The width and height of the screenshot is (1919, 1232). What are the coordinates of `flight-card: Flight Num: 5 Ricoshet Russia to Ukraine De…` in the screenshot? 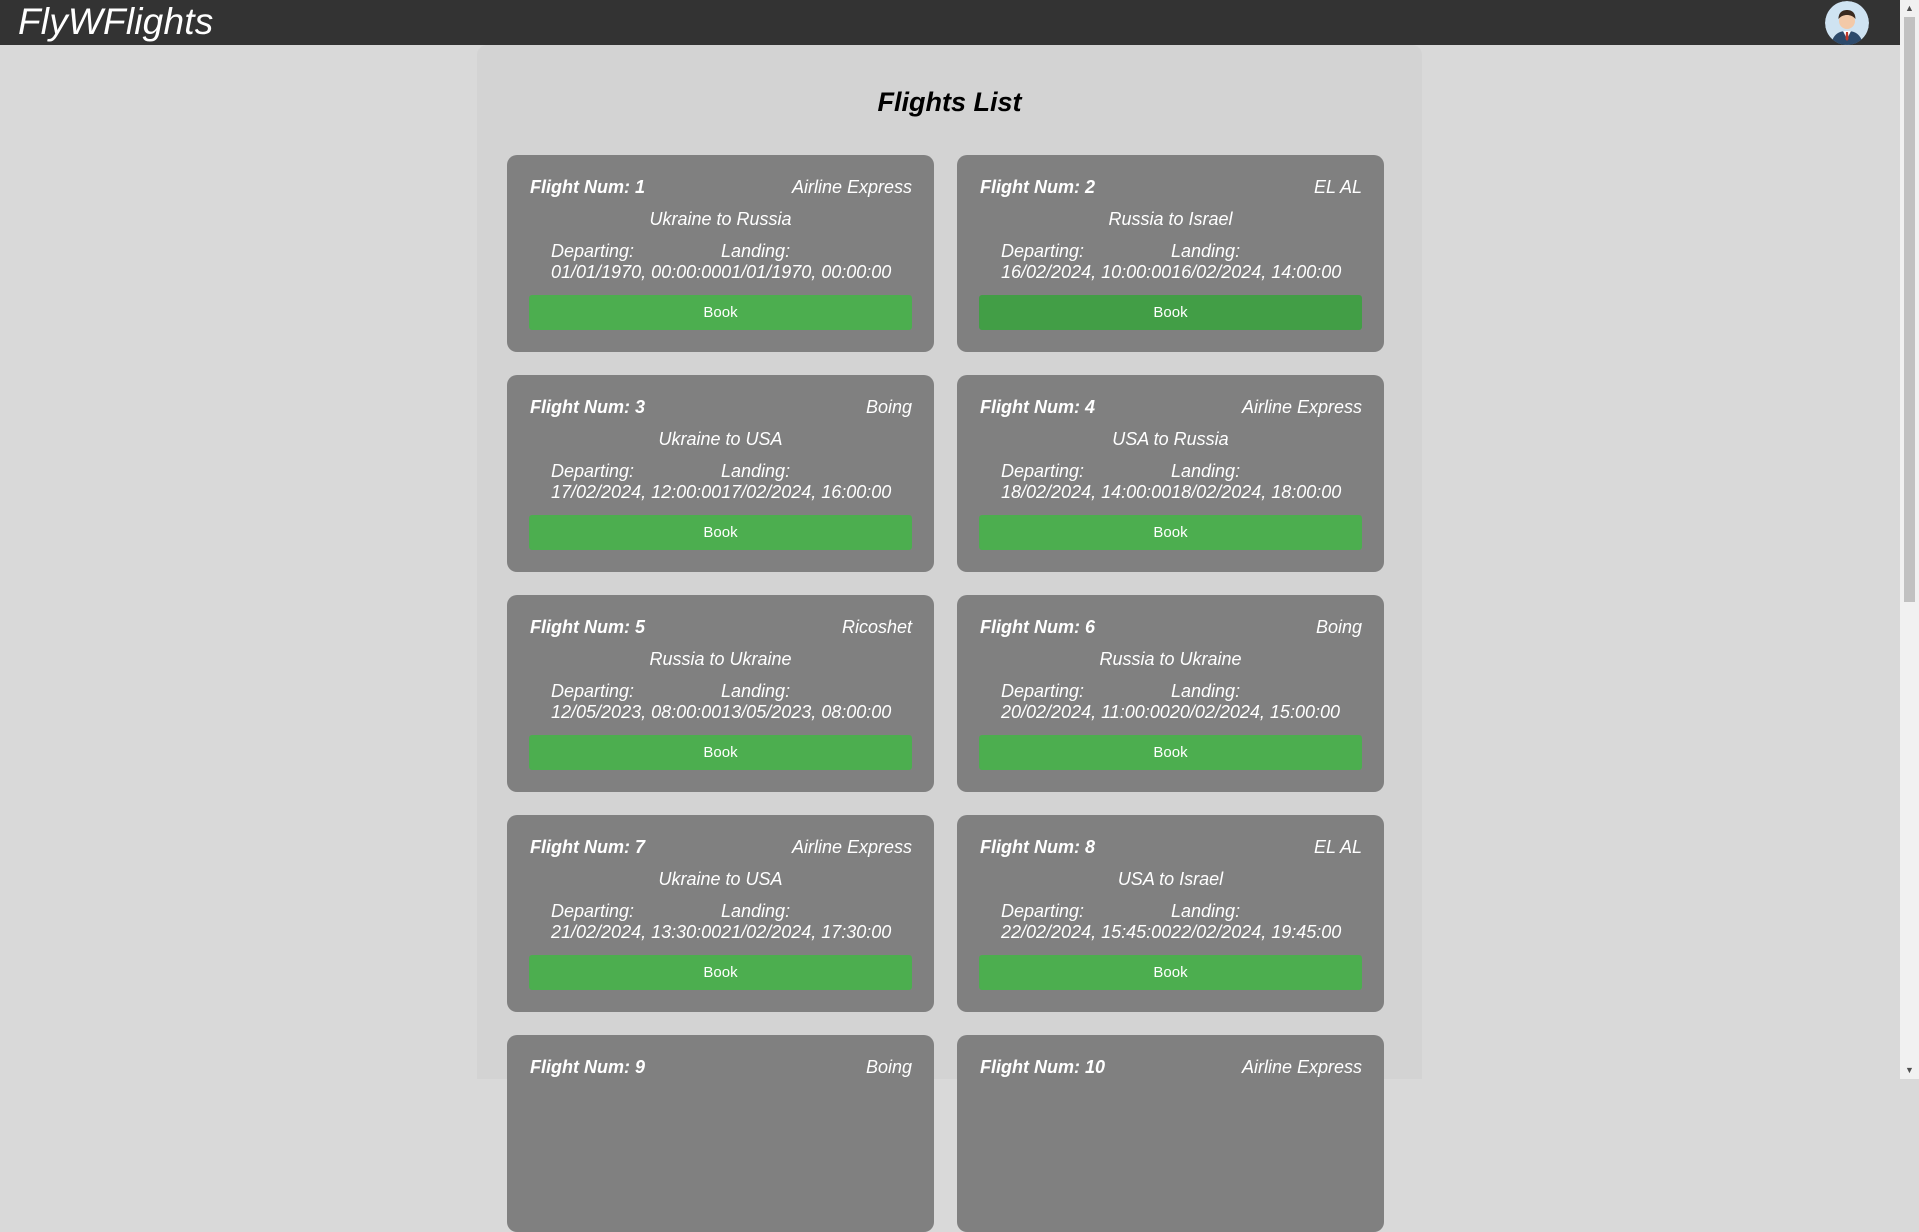 It's located at (720, 693).